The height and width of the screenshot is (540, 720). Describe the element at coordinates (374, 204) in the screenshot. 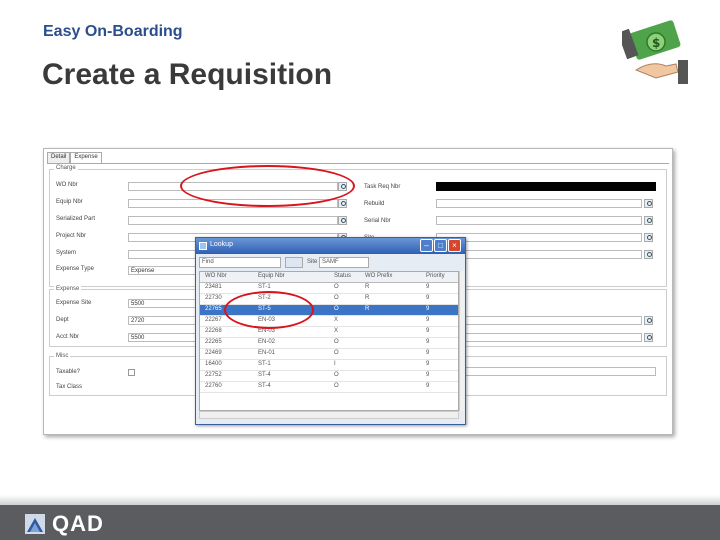

I see `rebuild-label: Rebuild` at that location.